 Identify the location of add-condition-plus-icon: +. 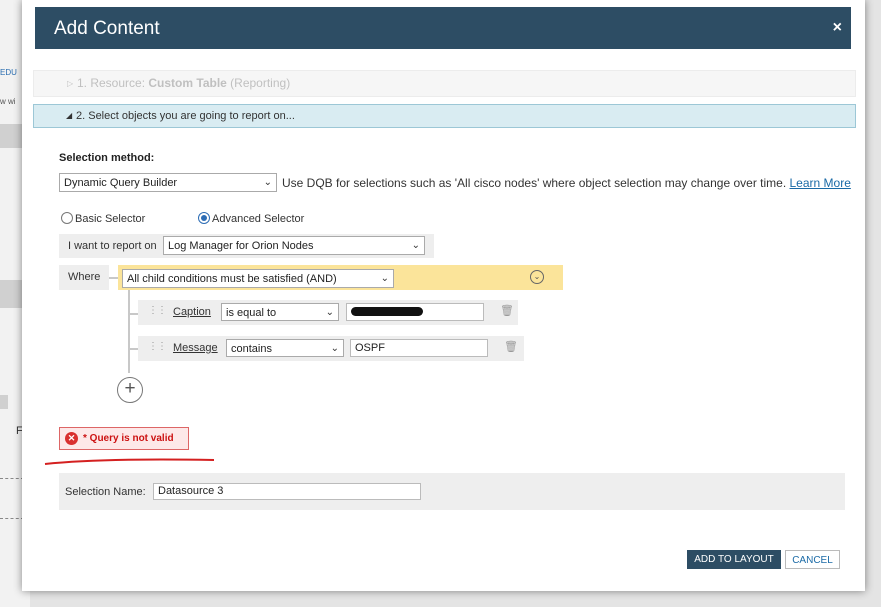
(130, 390).